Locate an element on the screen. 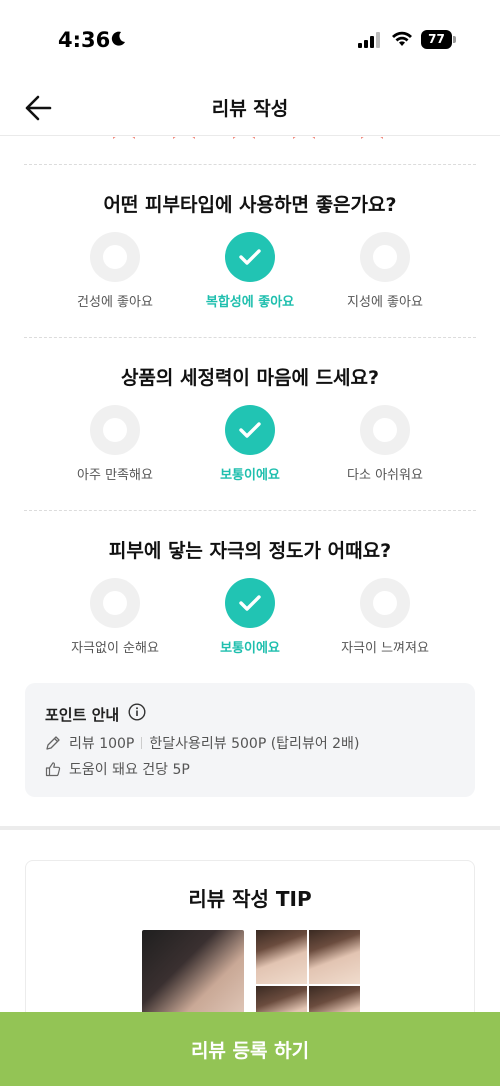  section-divider is located at coordinates (250, 828).